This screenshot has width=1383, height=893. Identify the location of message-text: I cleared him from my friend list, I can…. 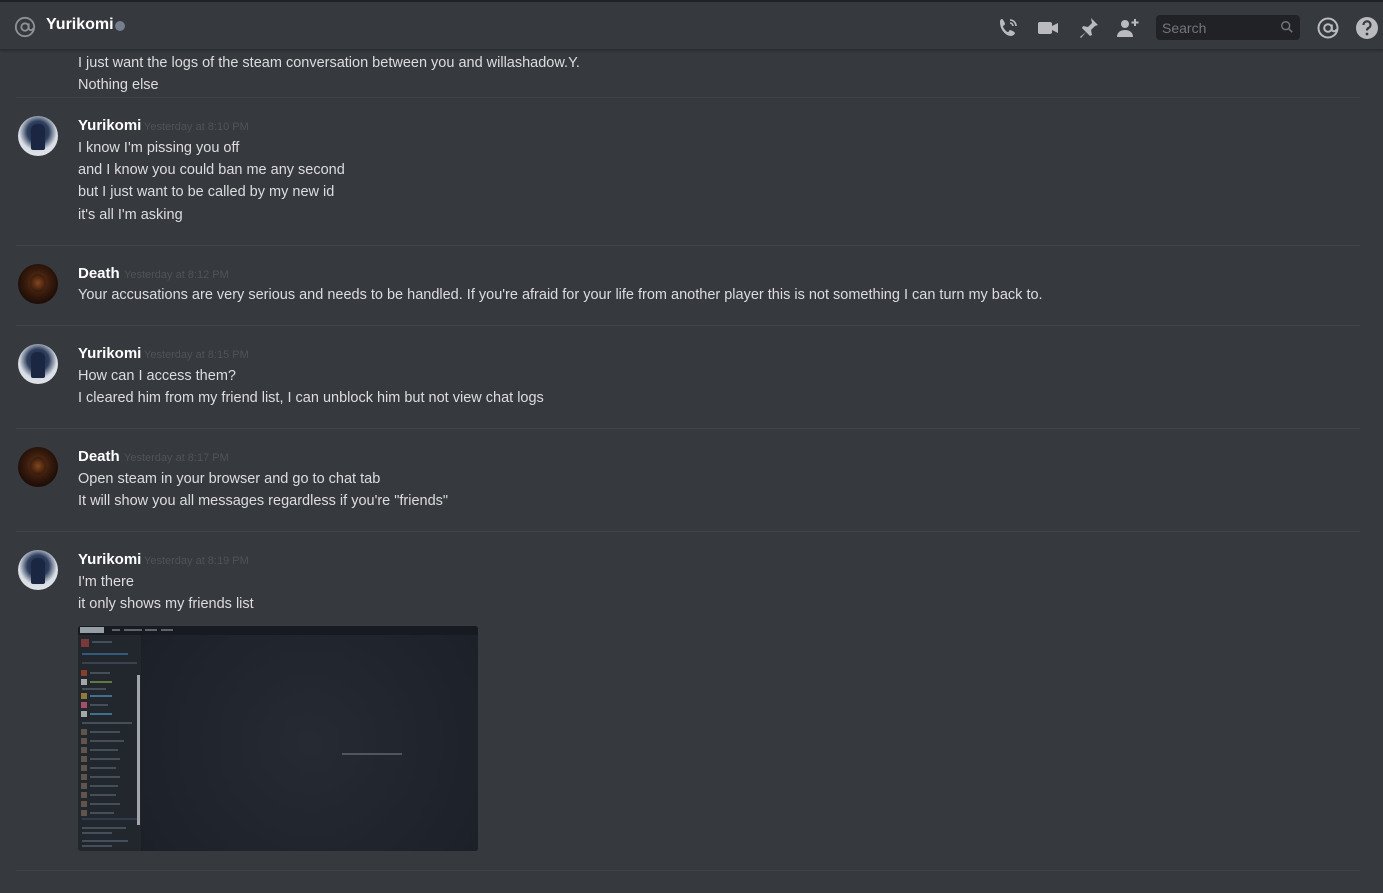
(311, 398).